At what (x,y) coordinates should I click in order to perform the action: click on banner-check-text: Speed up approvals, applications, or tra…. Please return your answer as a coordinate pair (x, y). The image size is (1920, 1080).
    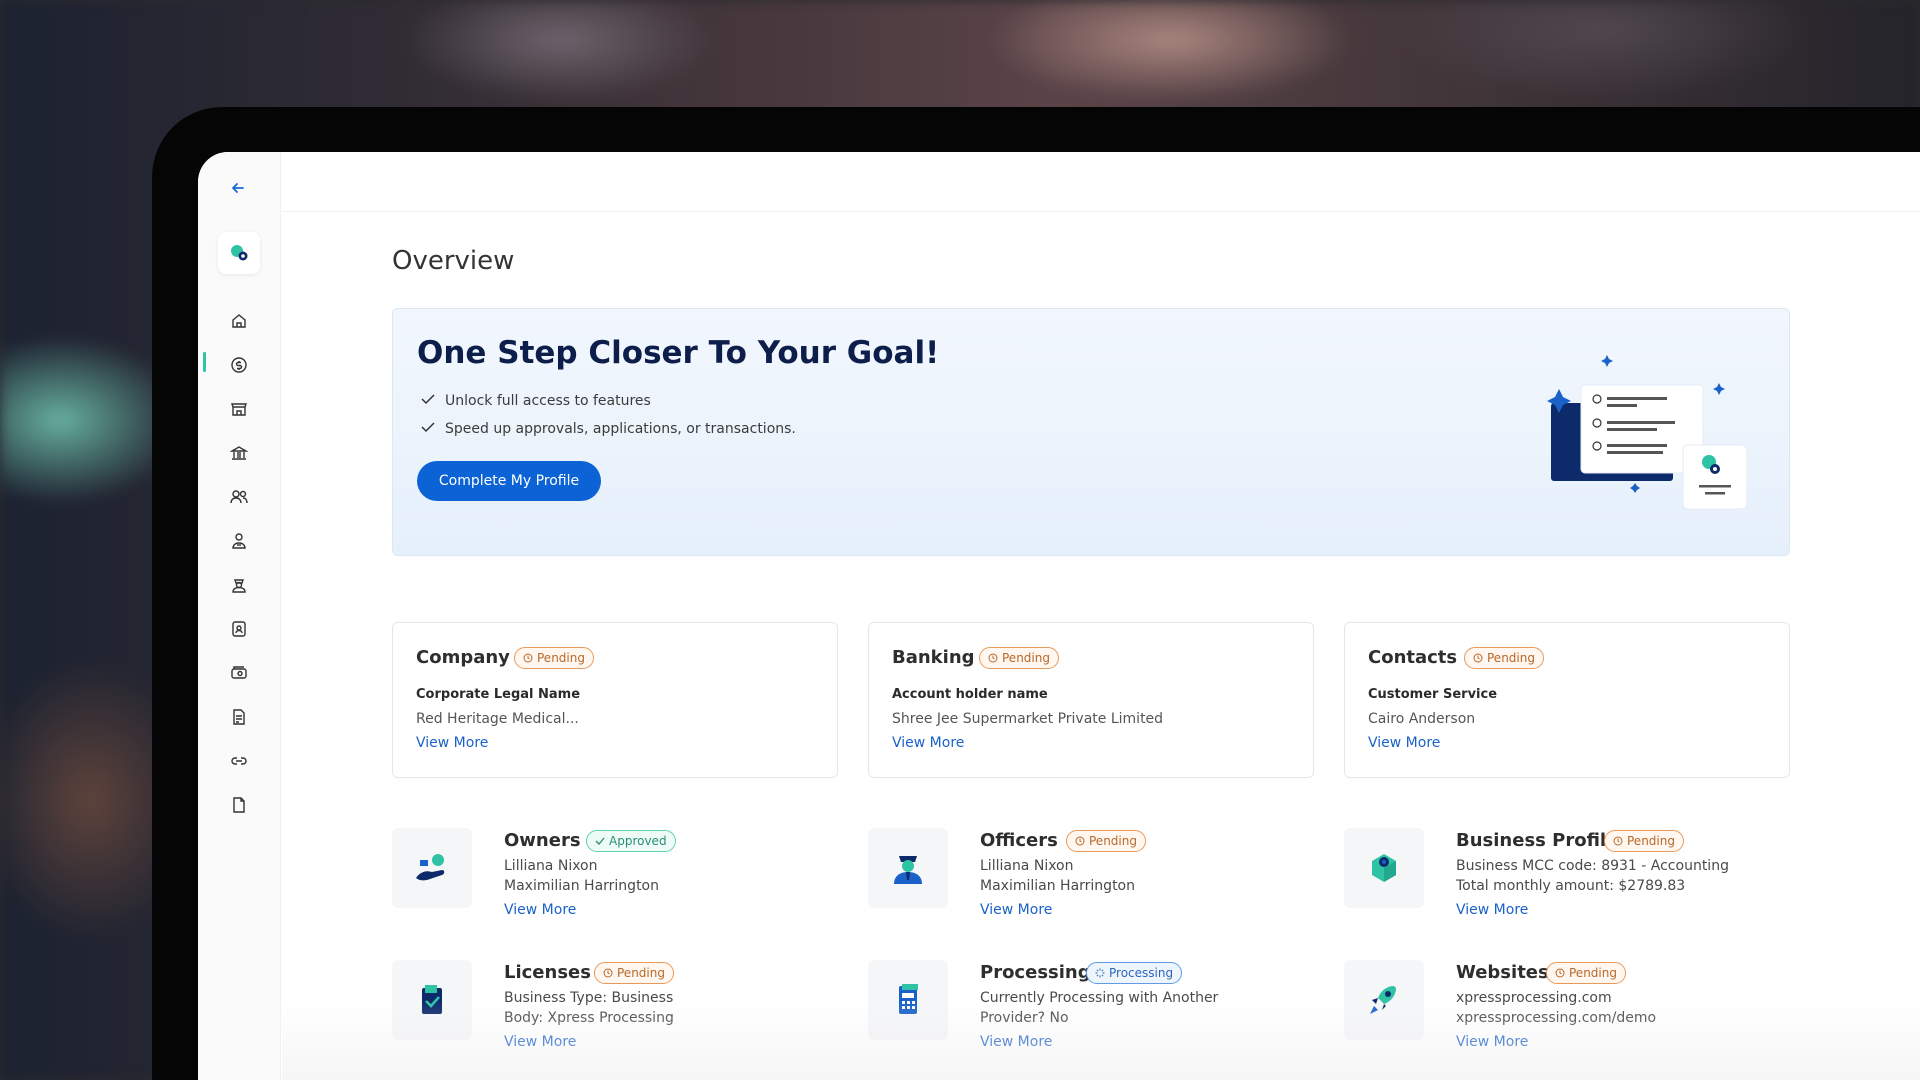
    Looking at the image, I should click on (620, 429).